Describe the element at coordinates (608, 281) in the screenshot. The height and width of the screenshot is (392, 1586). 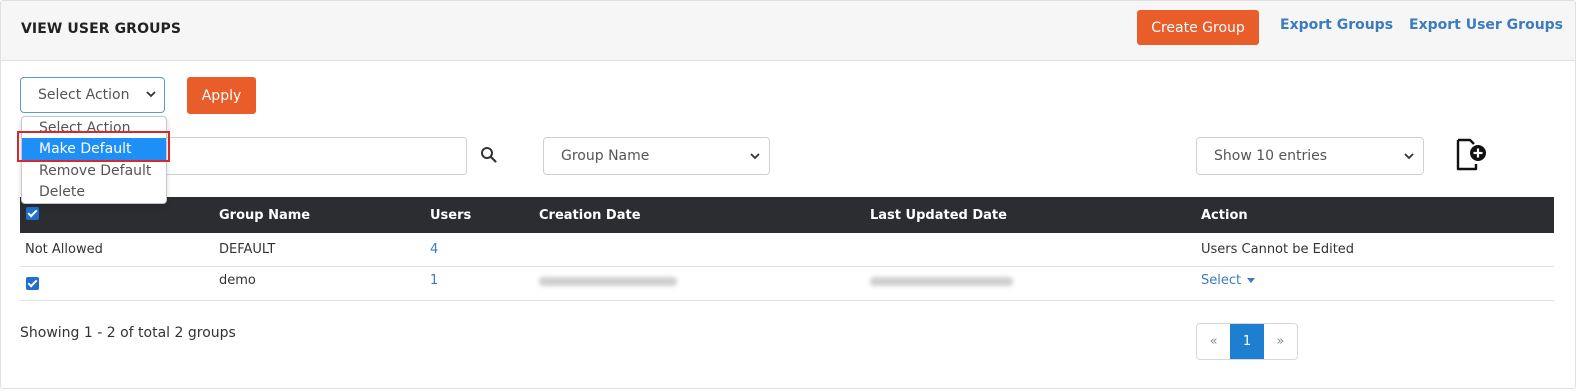
I see `creation-date-redacted` at that location.